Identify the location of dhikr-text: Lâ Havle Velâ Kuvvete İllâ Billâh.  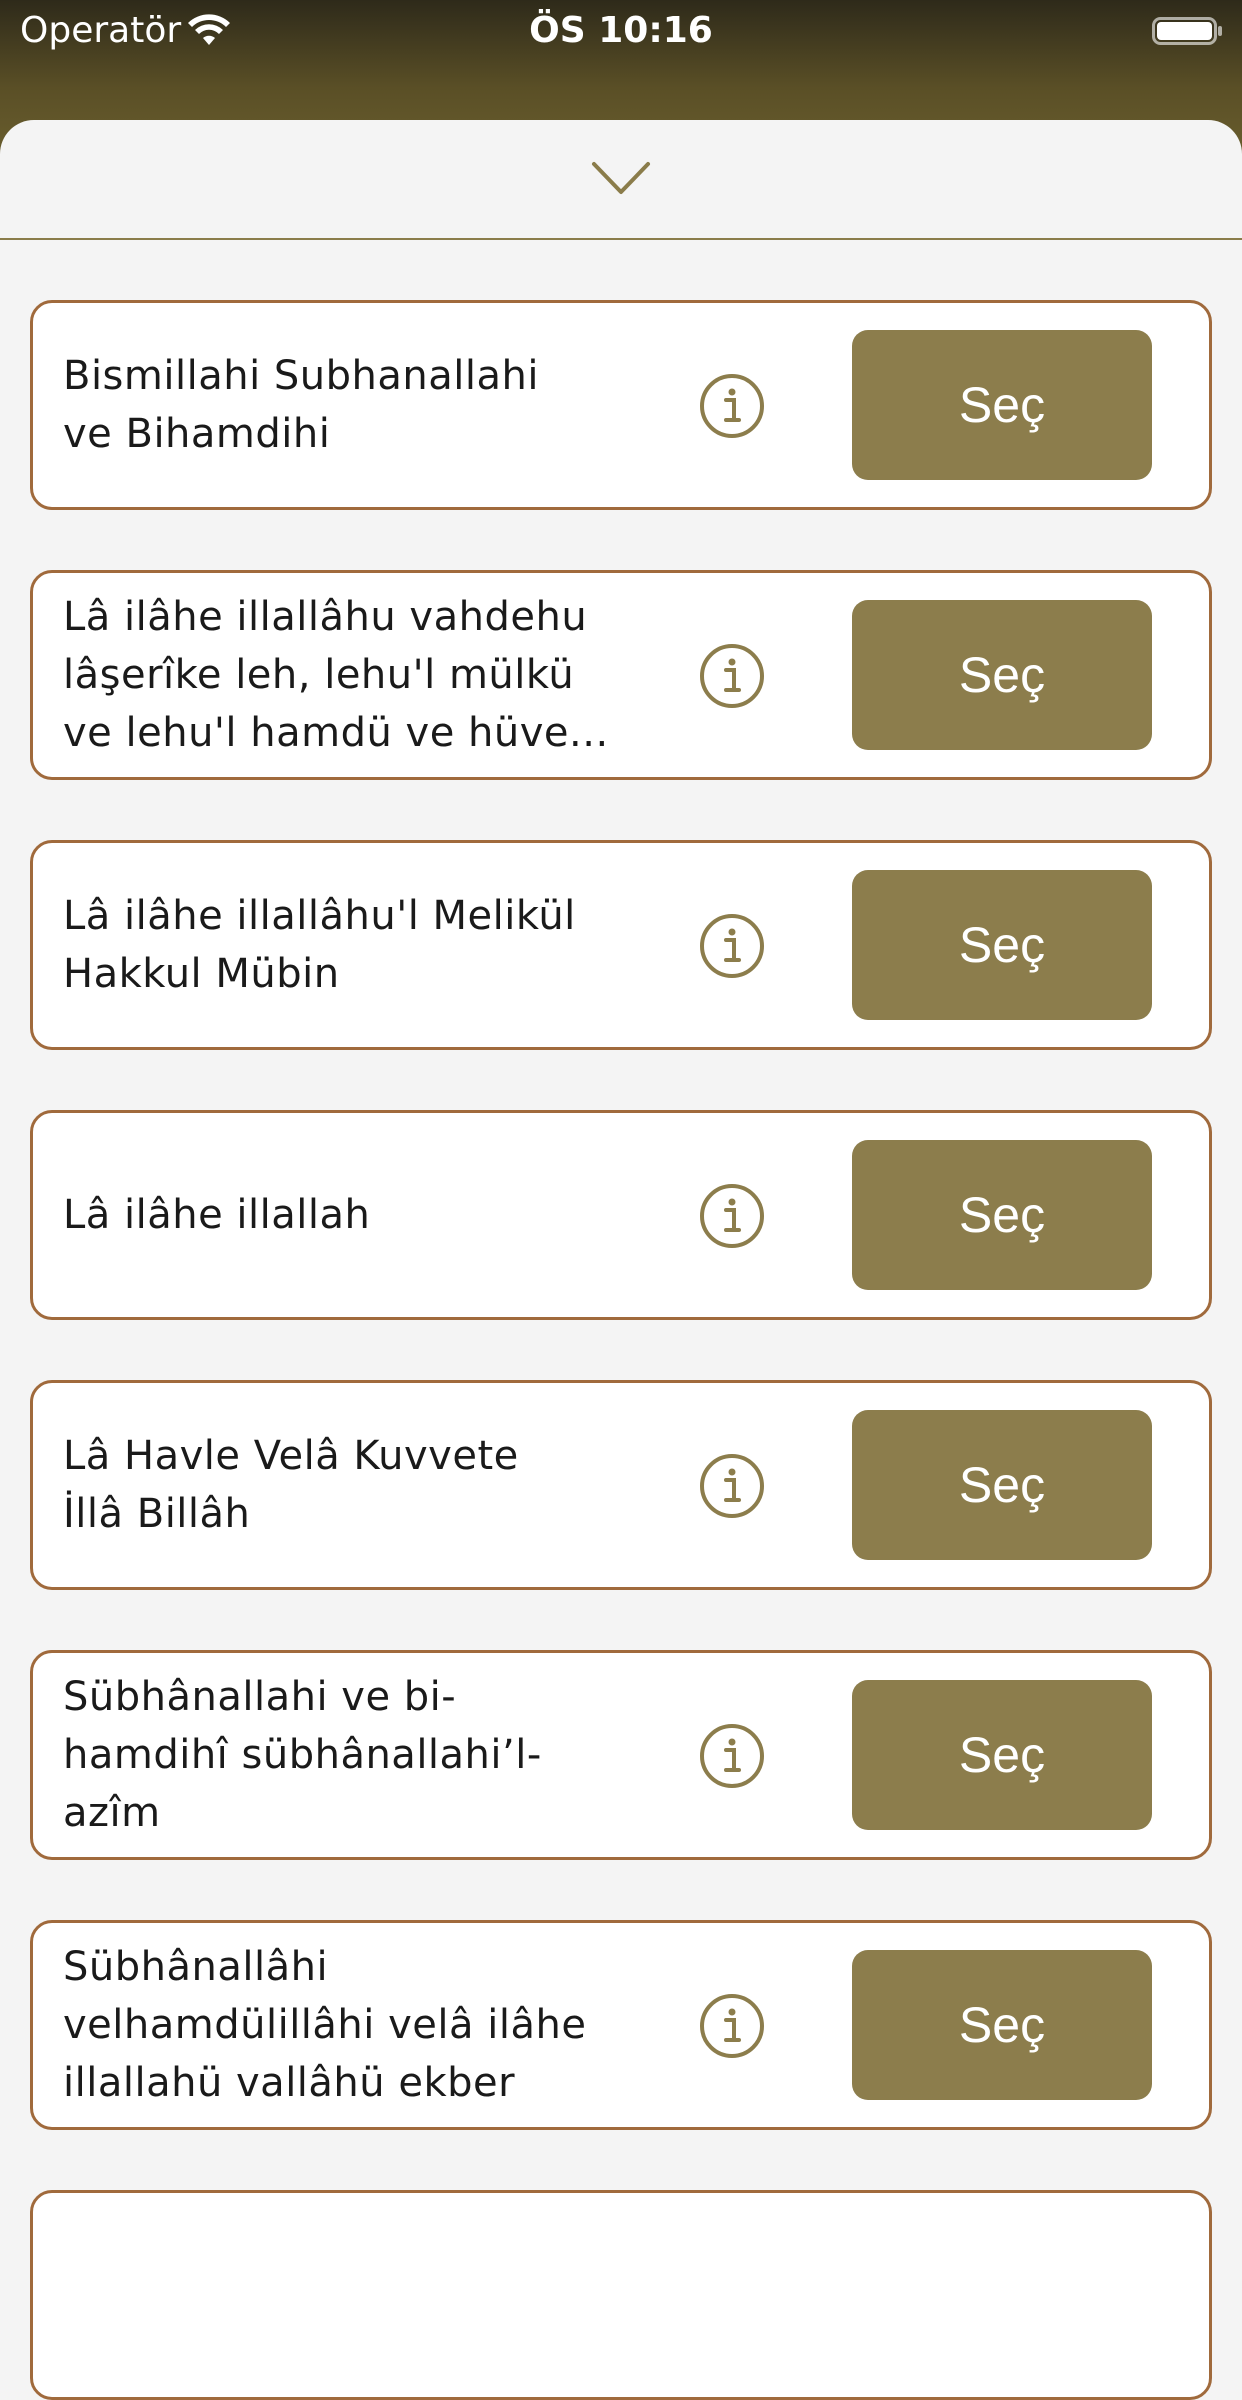
(291, 1485).